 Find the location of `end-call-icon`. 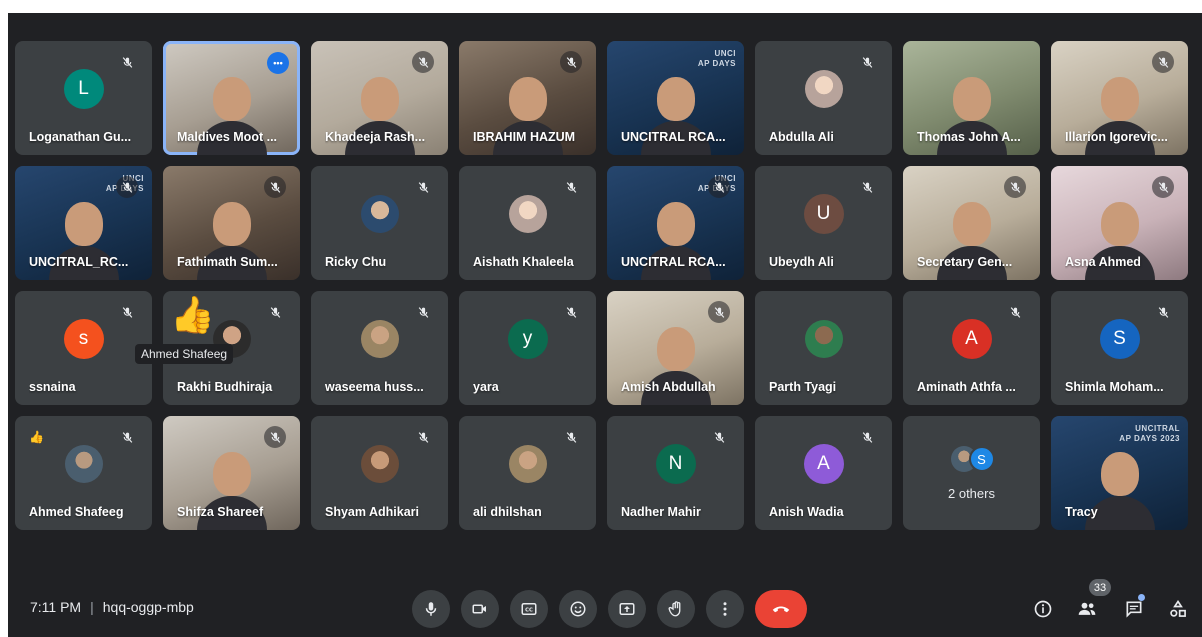

end-call-icon is located at coordinates (781, 609).